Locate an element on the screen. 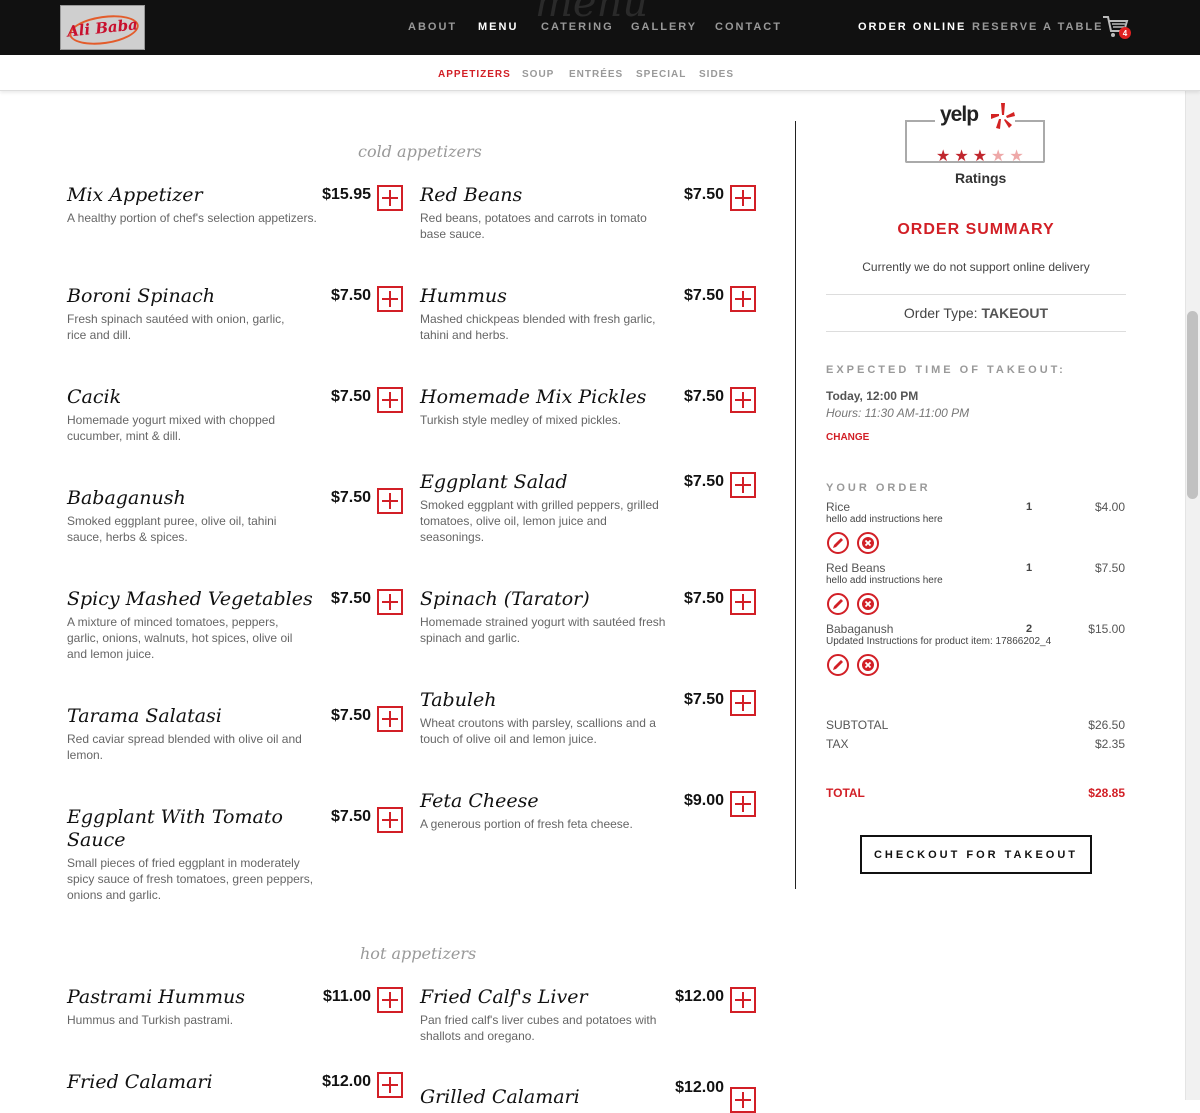 The width and height of the screenshot is (1200, 1113). subnav-appetizers: APPETIZERS is located at coordinates (474, 74).